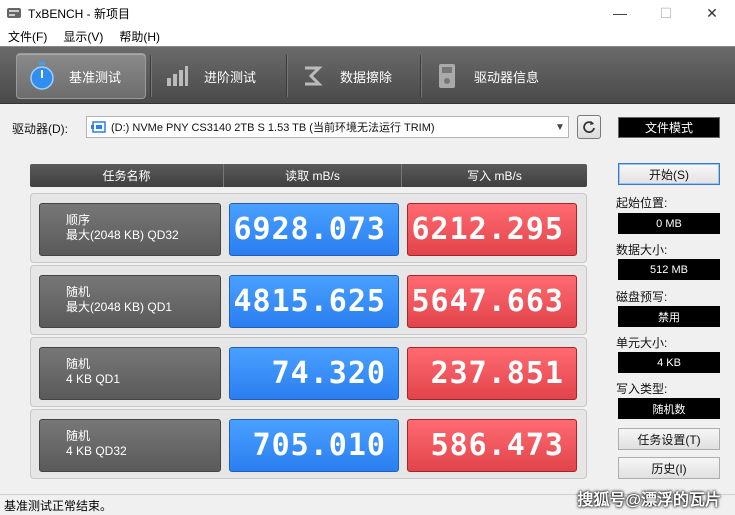 This screenshot has height=515, width=735. What do you see at coordinates (314, 301) in the screenshot?
I see `read-value: 4815.625` at bounding box center [314, 301].